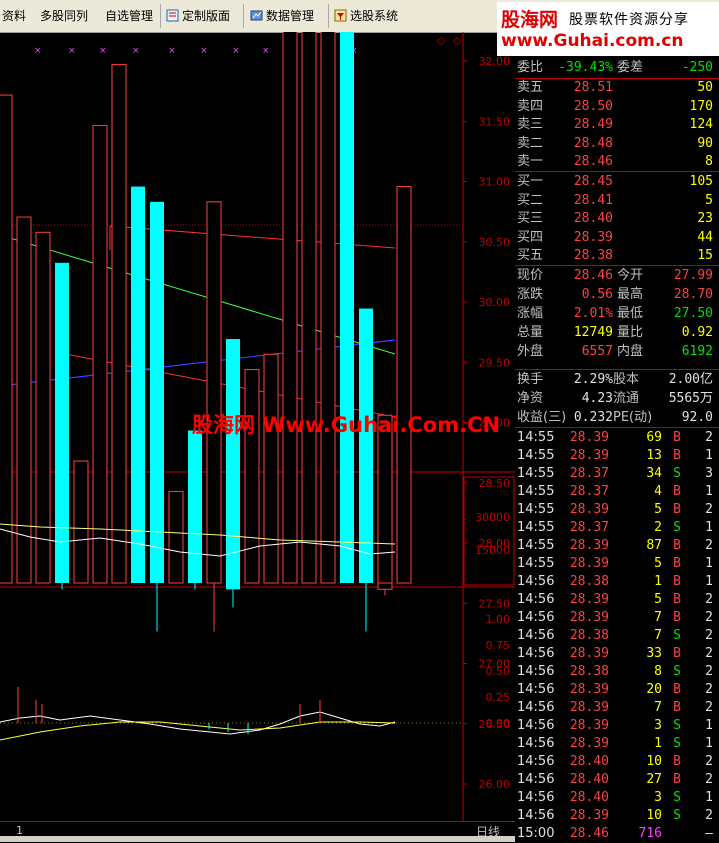  Describe the element at coordinates (617, 256) in the screenshot. I see `bid-row: 买五 28.38 15` at that location.